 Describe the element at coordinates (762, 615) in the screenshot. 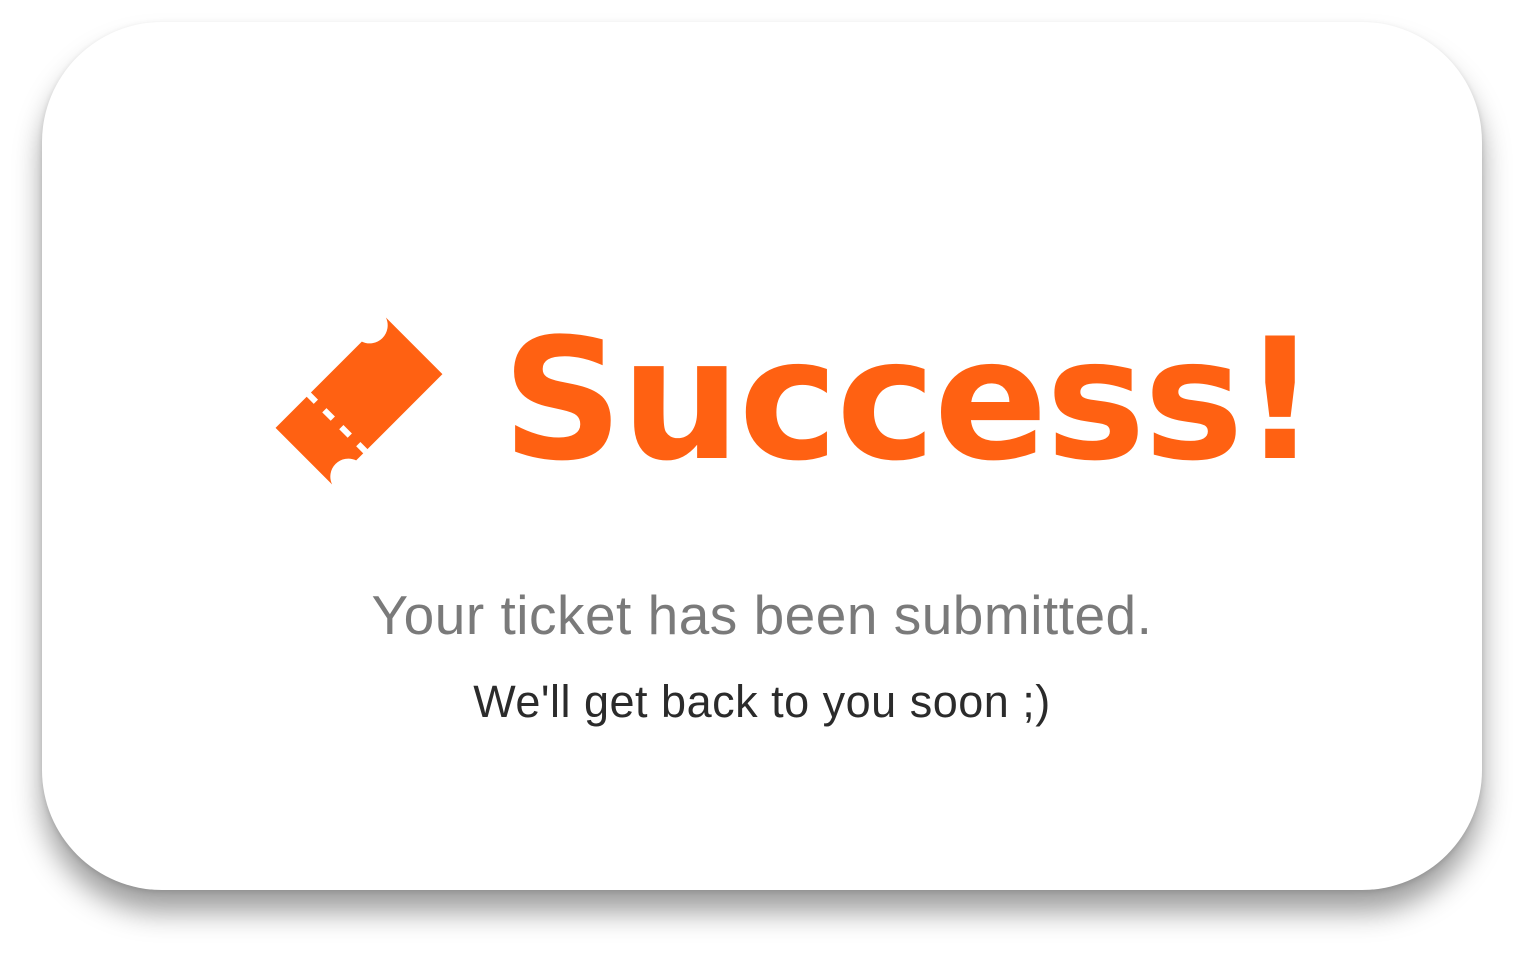

I see `submission-message: Your ticket has been submitted.` at that location.